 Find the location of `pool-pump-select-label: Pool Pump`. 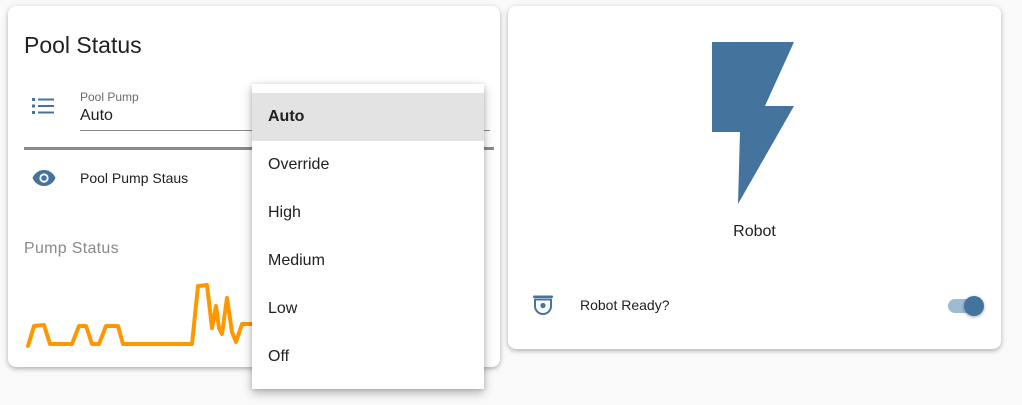

pool-pump-select-label: Pool Pump is located at coordinates (109, 97).